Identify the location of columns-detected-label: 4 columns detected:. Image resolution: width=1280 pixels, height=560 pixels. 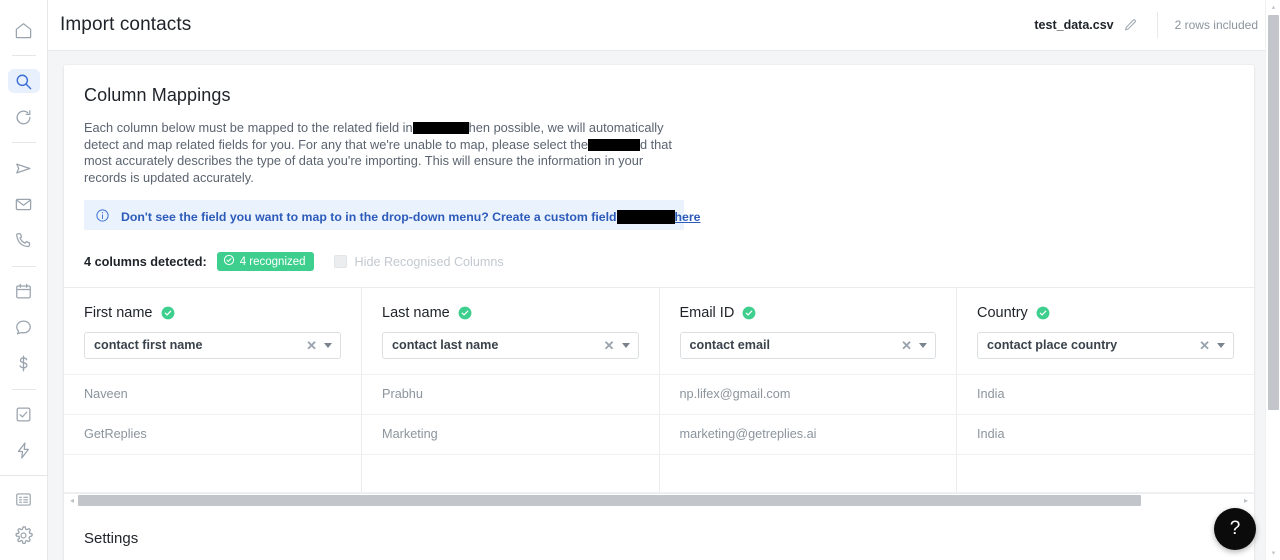
(145, 261).